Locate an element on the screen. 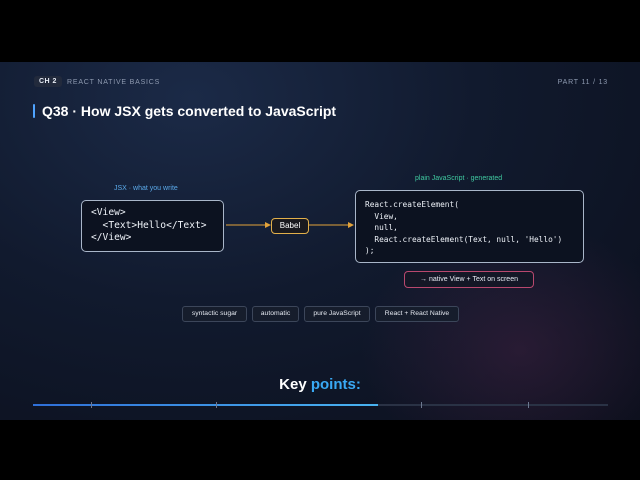 This screenshot has width=640, height=480. chapter-chip: CH 2 is located at coordinates (48, 81).